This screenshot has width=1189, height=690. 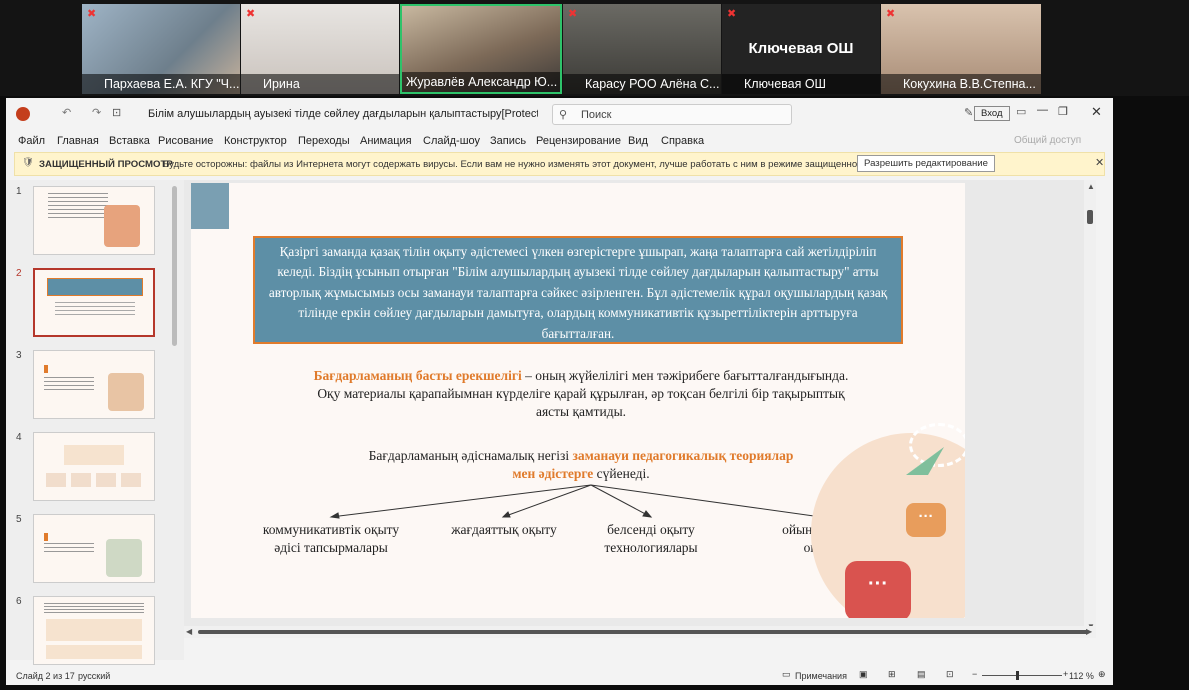 What do you see at coordinates (1089, 631) in the screenshot?
I see `scroll-right-icon: ▶` at bounding box center [1089, 631].